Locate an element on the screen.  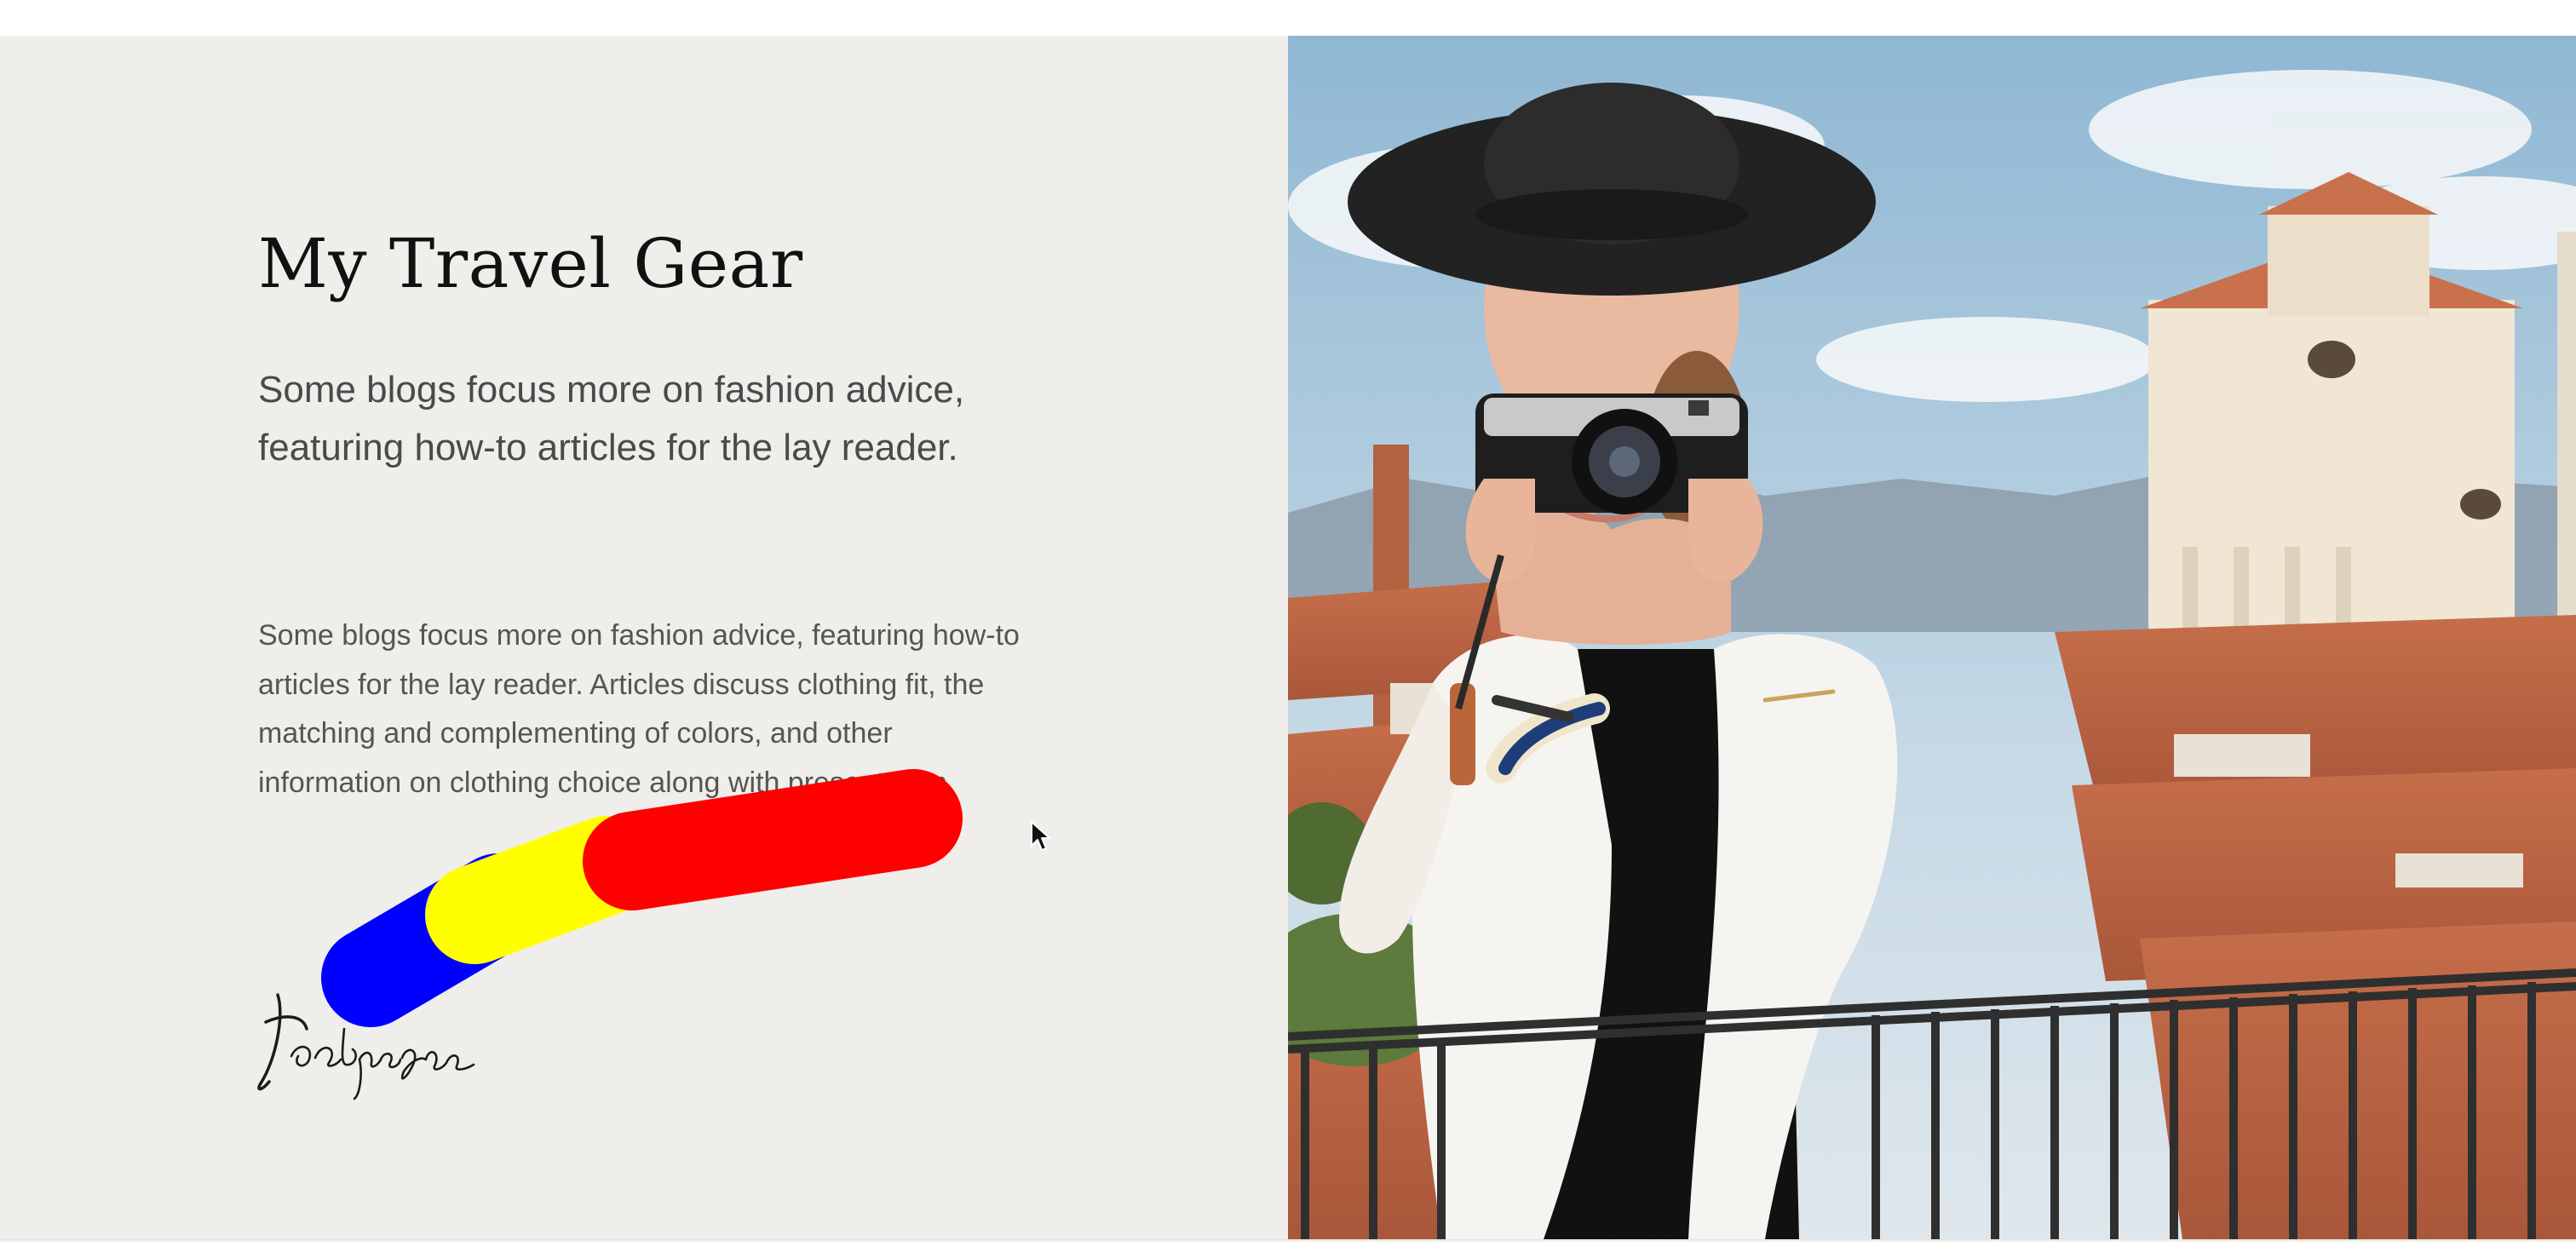
red-stroke is located at coordinates (773, 839).